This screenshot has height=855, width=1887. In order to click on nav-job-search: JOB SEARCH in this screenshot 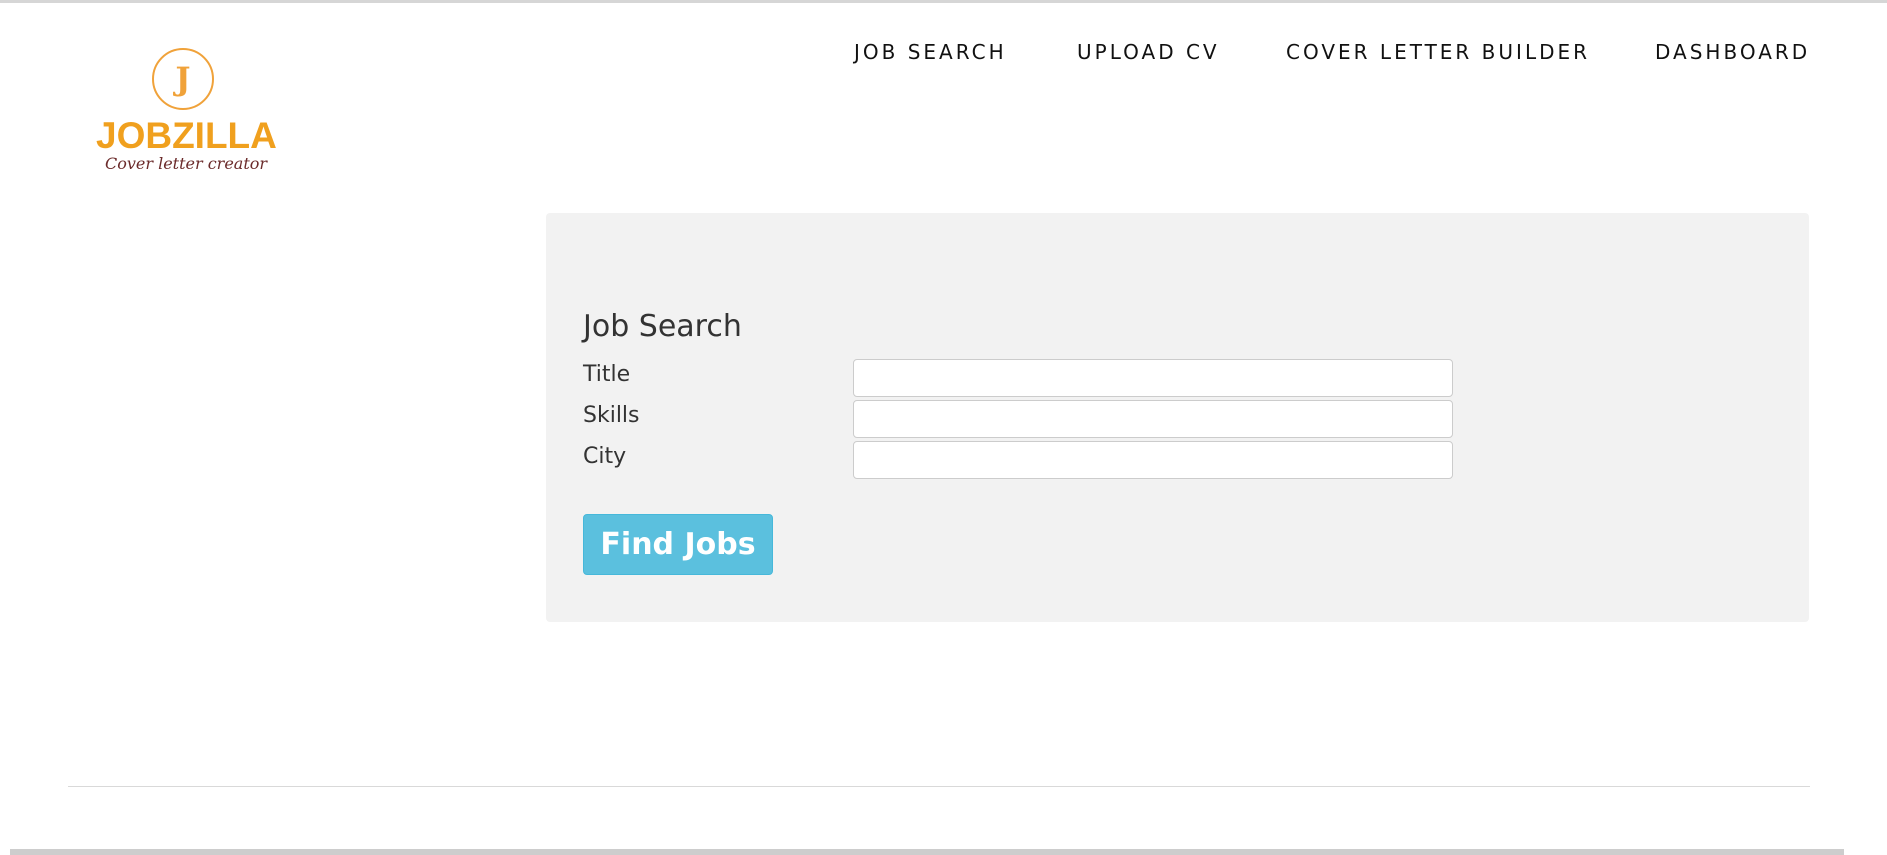, I will do `click(930, 52)`.